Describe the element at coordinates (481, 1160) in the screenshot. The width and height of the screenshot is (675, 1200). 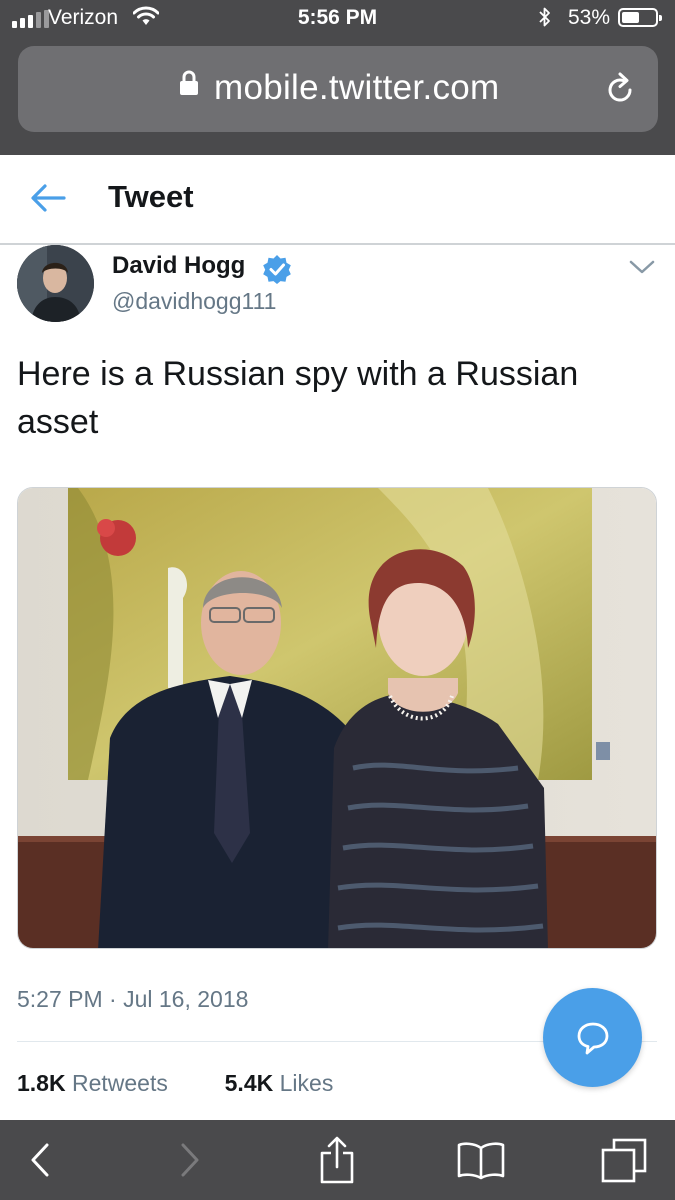
I see `bookmarks-icon` at that location.